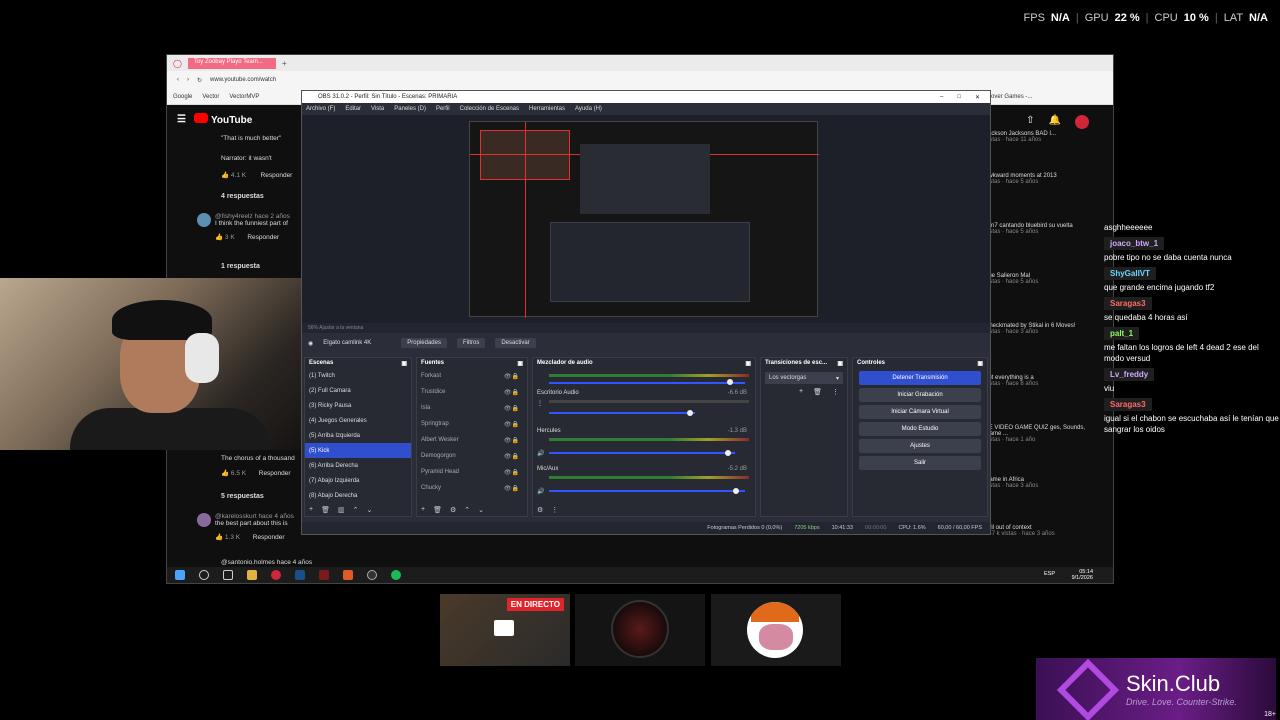 Image resolution: width=1280 pixels, height=720 pixels. Describe the element at coordinates (254, 516) in the screenshot. I see `comment-author: @karelosskurt hace 4 años` at that location.